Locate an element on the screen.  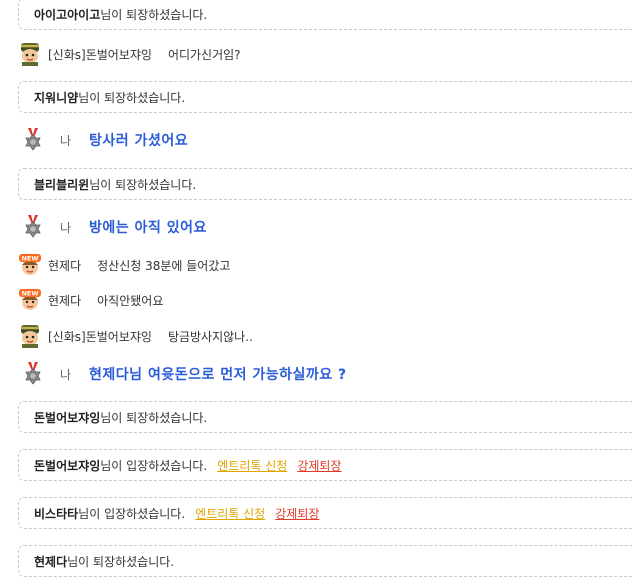
chat-message: [신화s]돈벌어보쟈잉 탕금방사지않나.. is located at coordinates (135, 336).